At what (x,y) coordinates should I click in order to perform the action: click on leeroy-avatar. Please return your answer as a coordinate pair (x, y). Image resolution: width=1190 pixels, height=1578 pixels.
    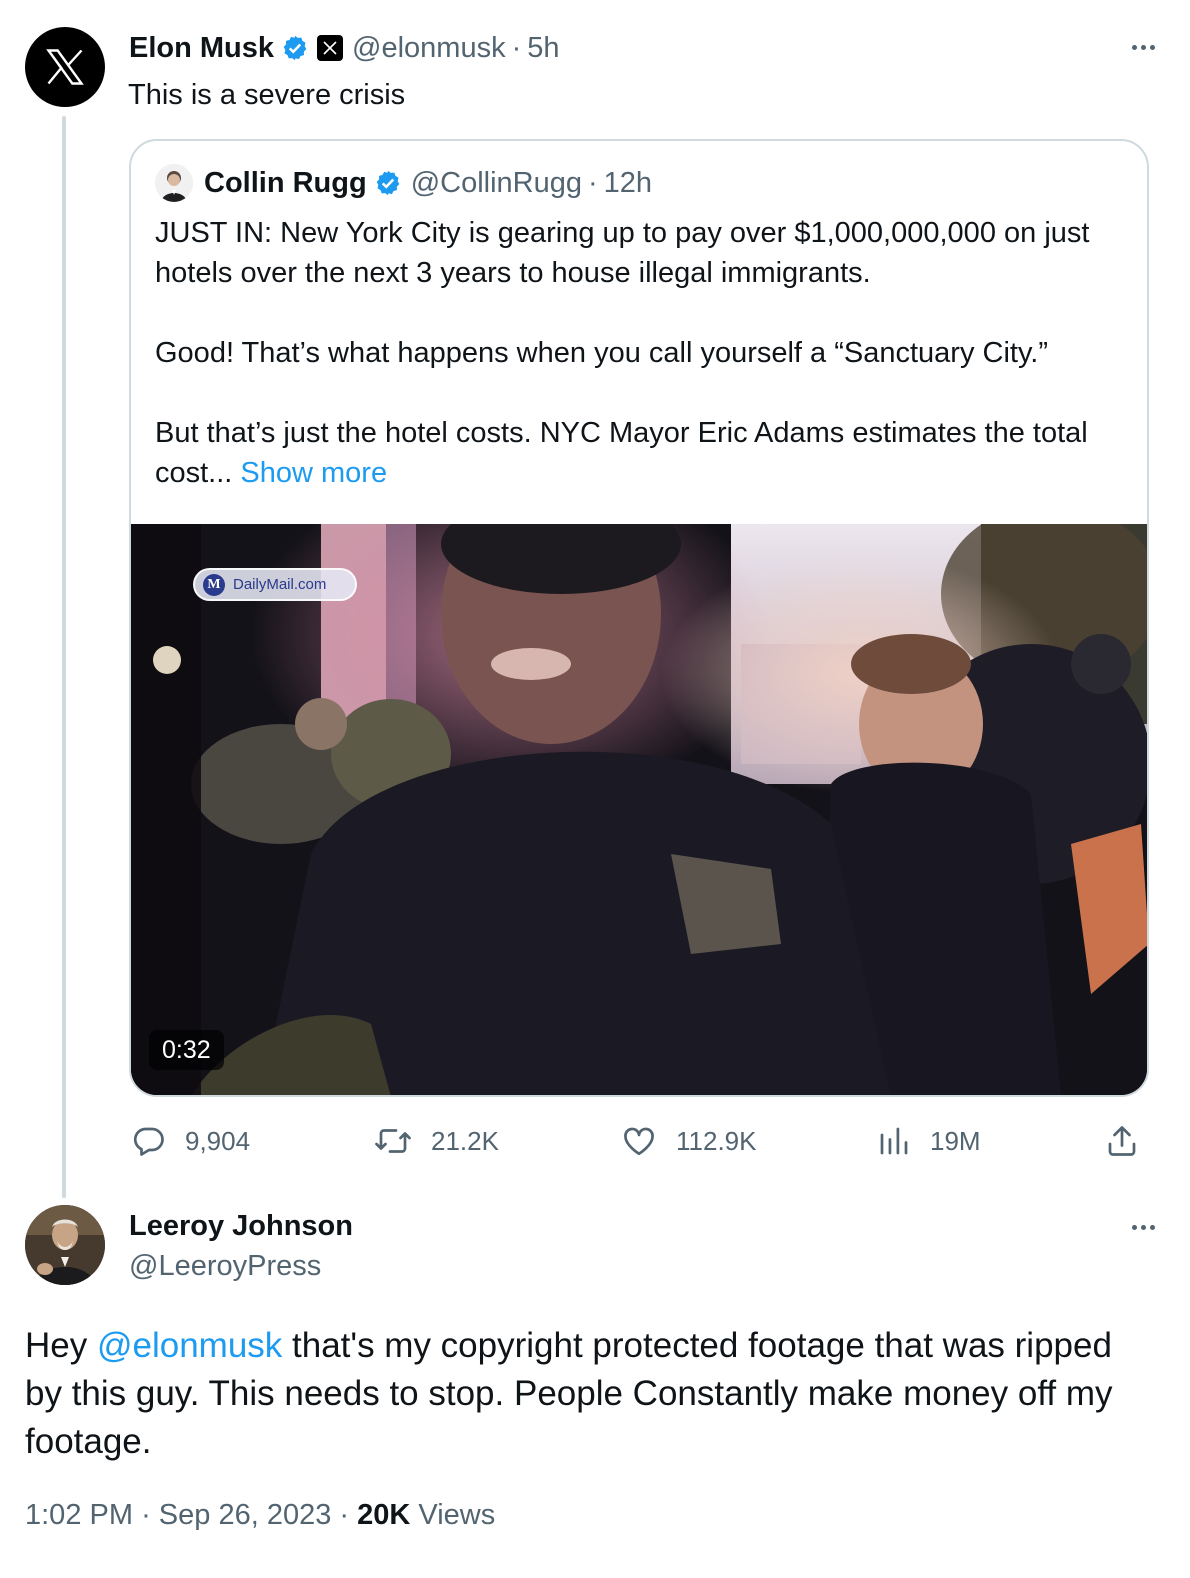
    Looking at the image, I should click on (65, 1245).